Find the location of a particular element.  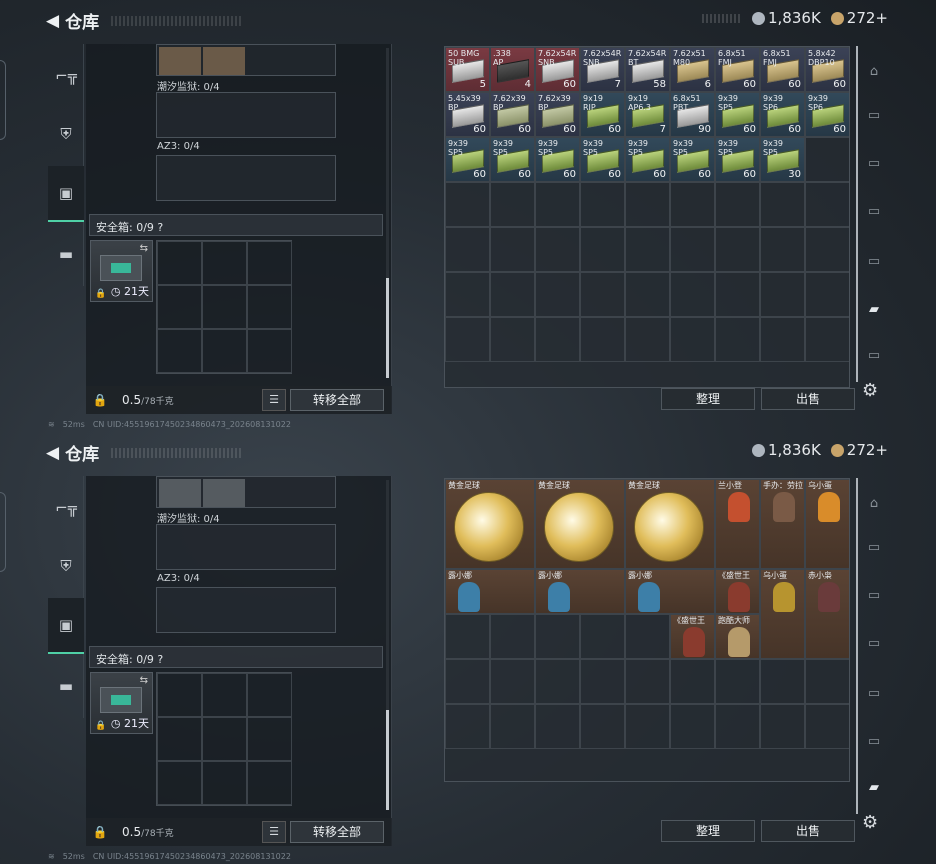

ammo-item: 50 BMG SUB 5 is located at coordinates (467, 69).